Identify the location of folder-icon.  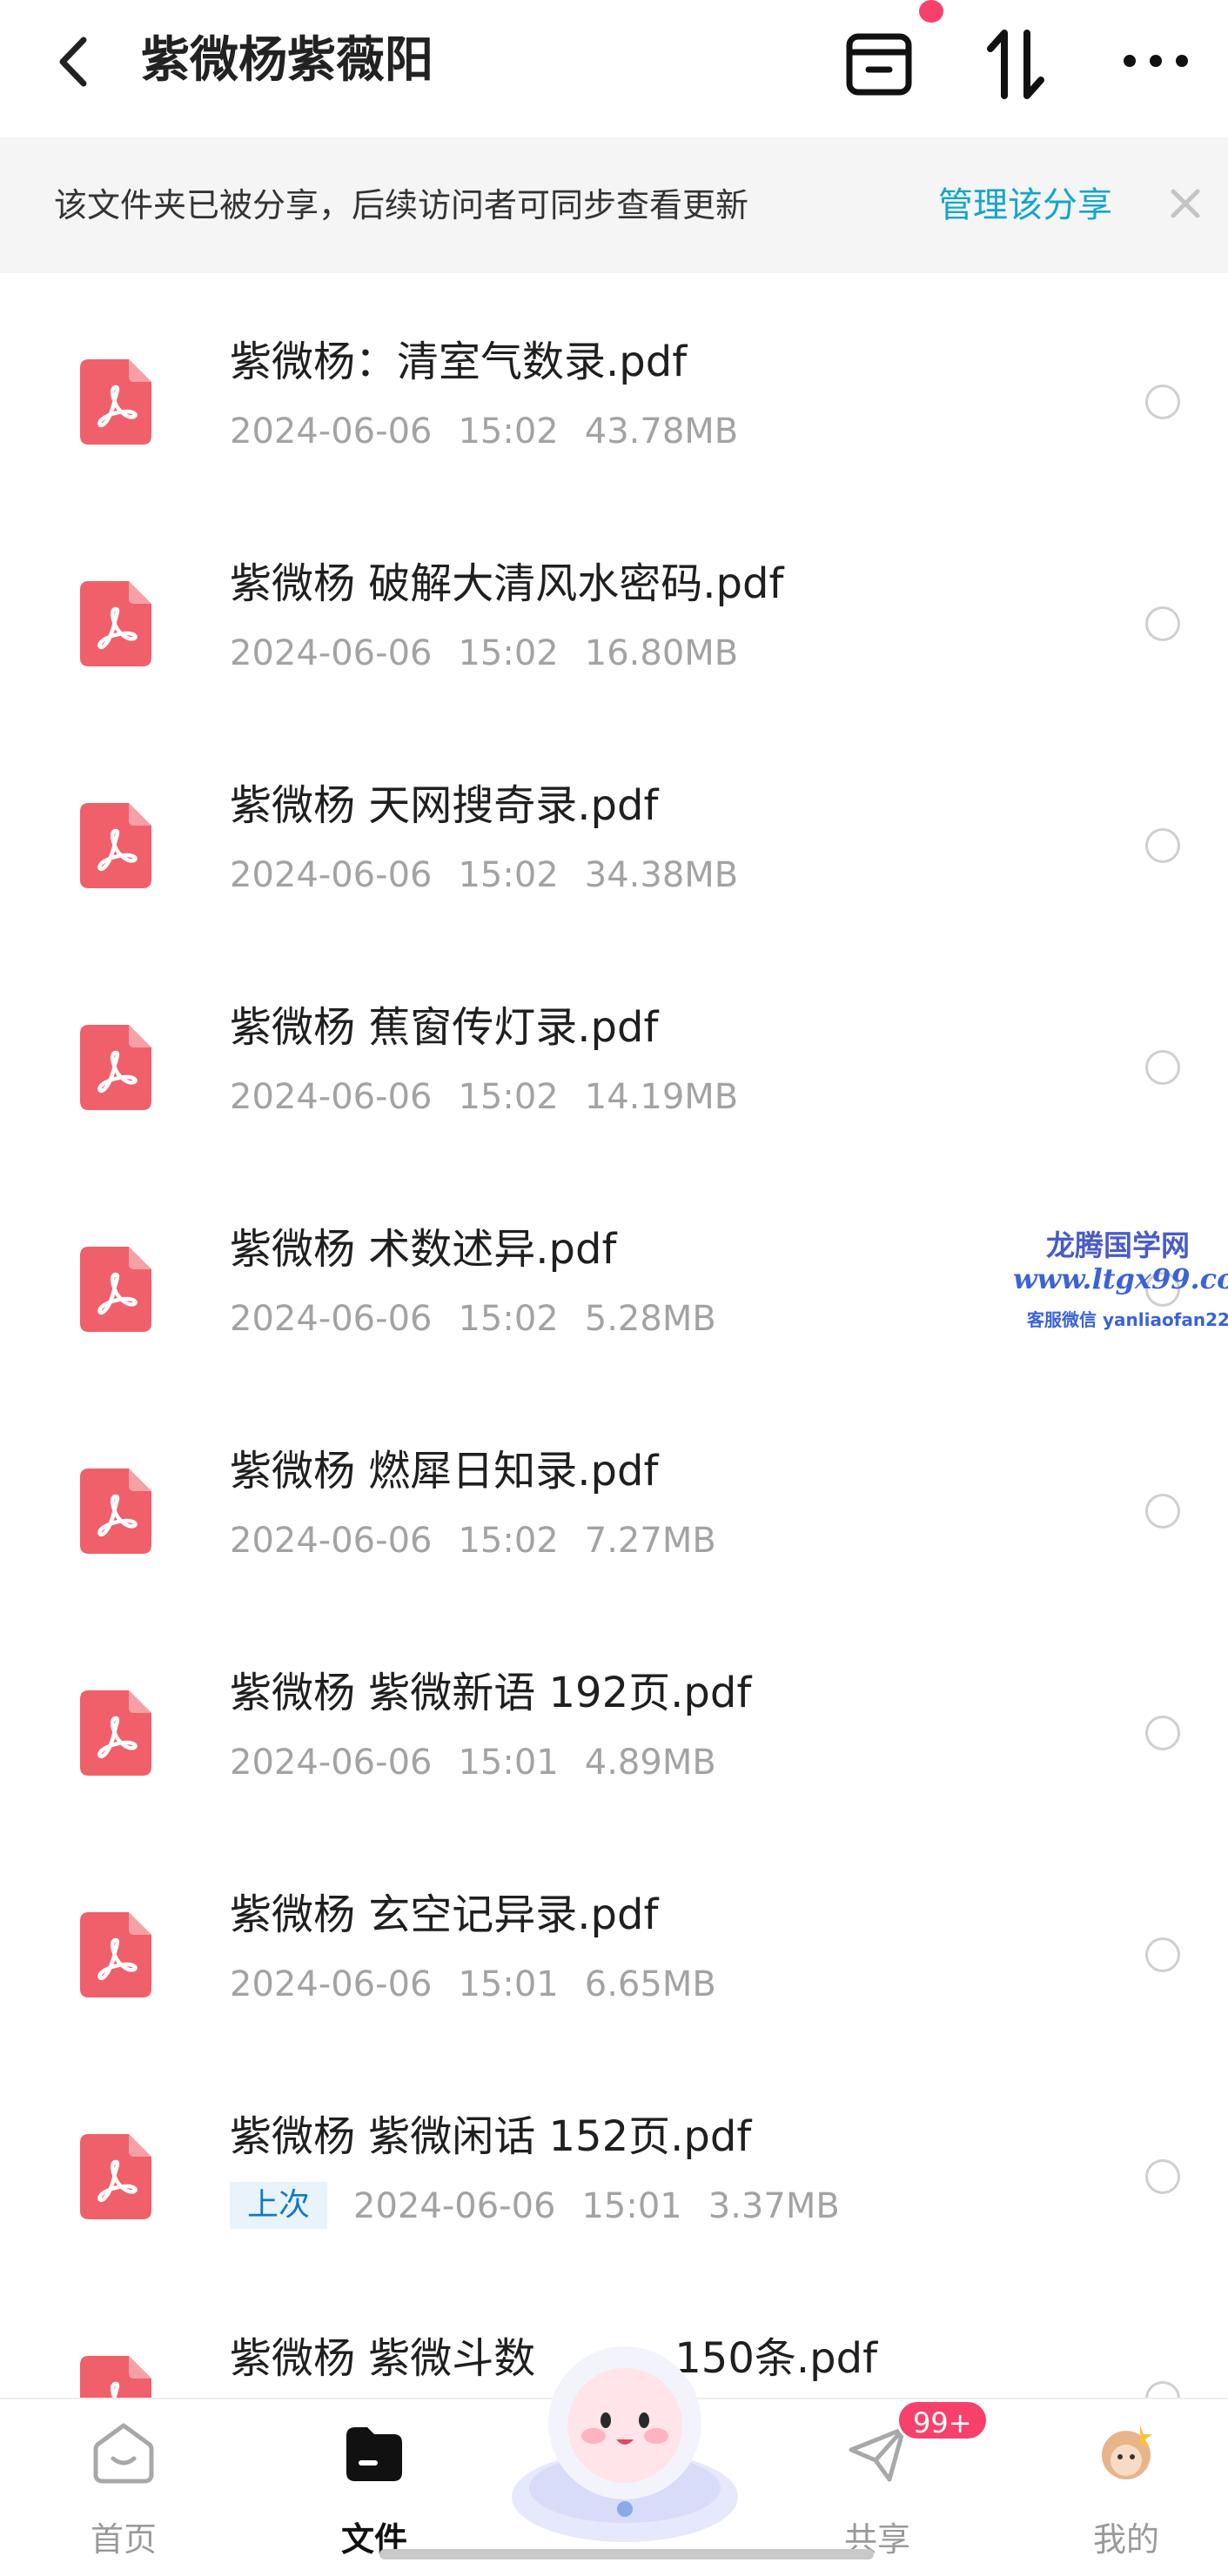
(374, 2453).